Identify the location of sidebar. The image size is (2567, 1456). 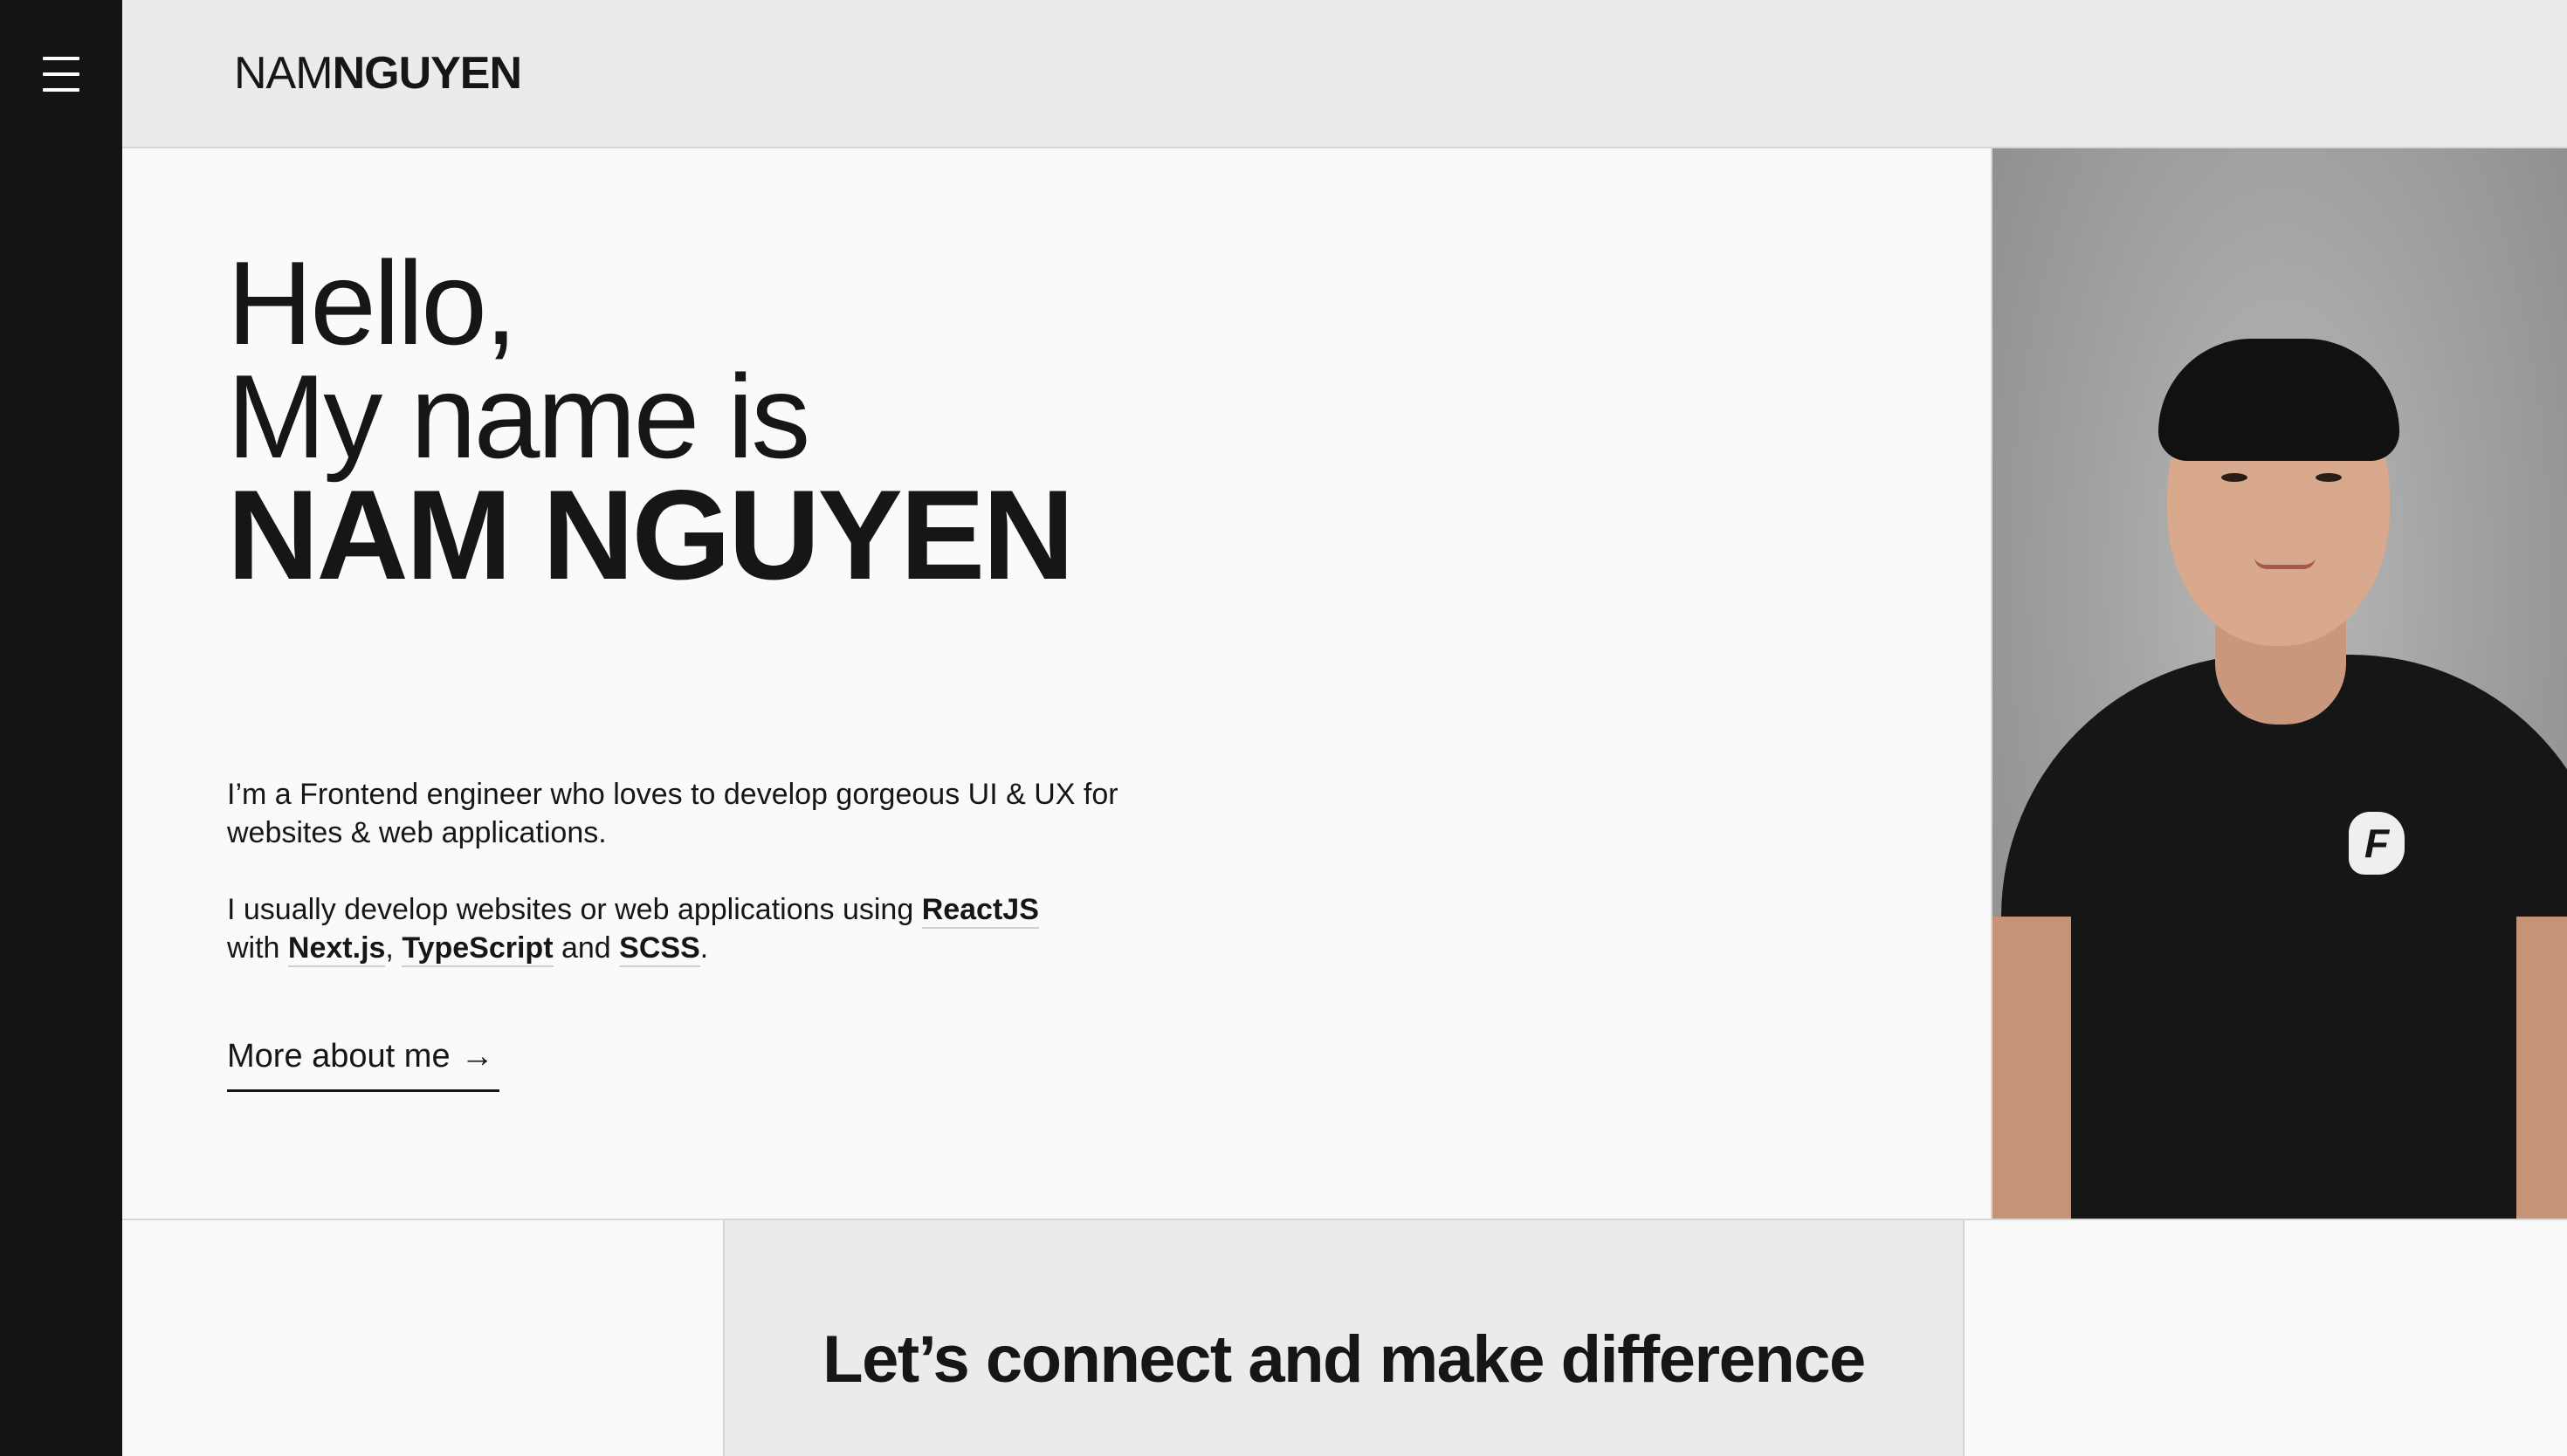
(61, 728).